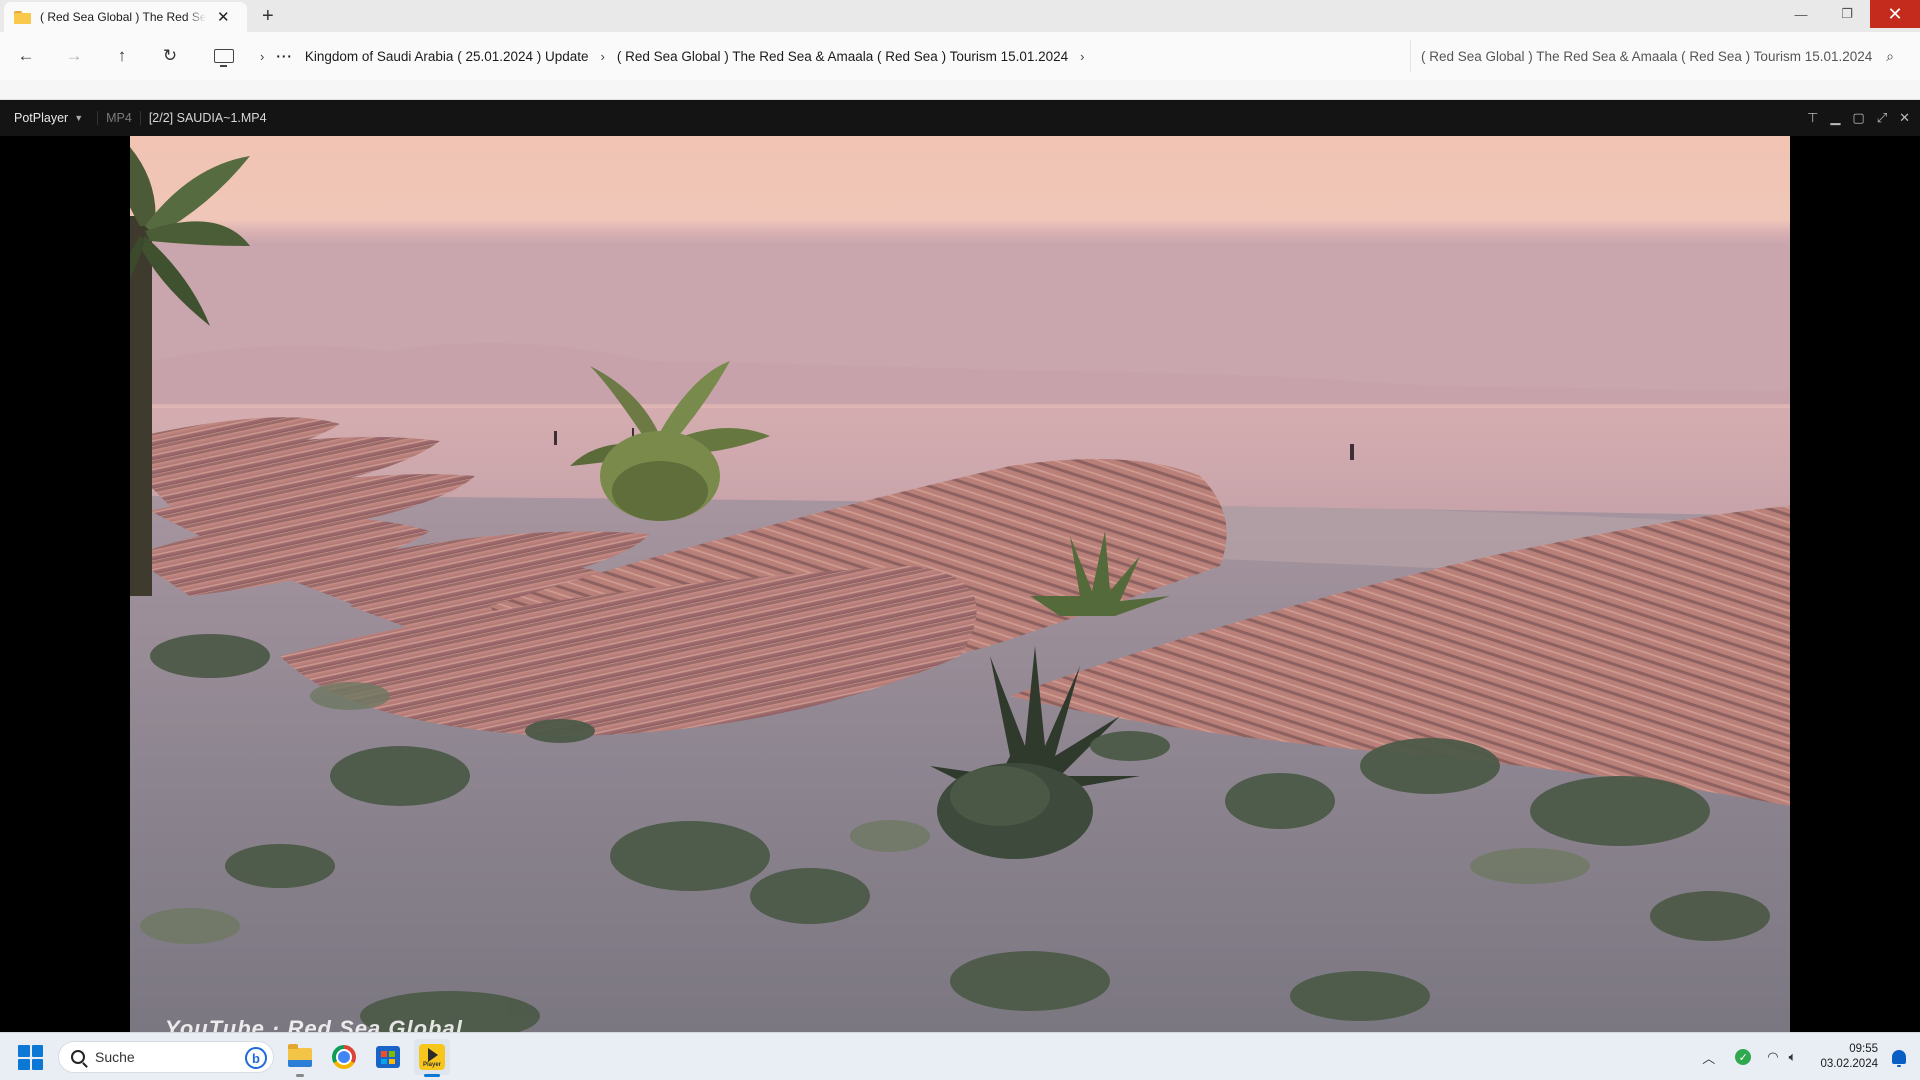 The width and height of the screenshot is (1920, 1080). What do you see at coordinates (960, 1056) in the screenshot?
I see `taskbar: Suche b Player ︿ ✓ ◠ 🔈︎ 09:55 03.02.2024` at bounding box center [960, 1056].